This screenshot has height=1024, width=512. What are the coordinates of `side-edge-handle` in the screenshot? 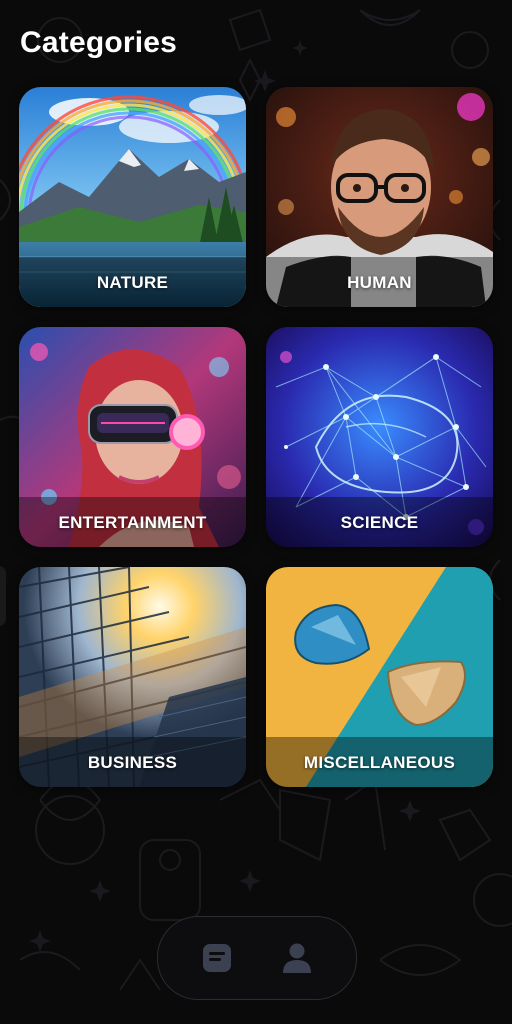 It's located at (3, 596).